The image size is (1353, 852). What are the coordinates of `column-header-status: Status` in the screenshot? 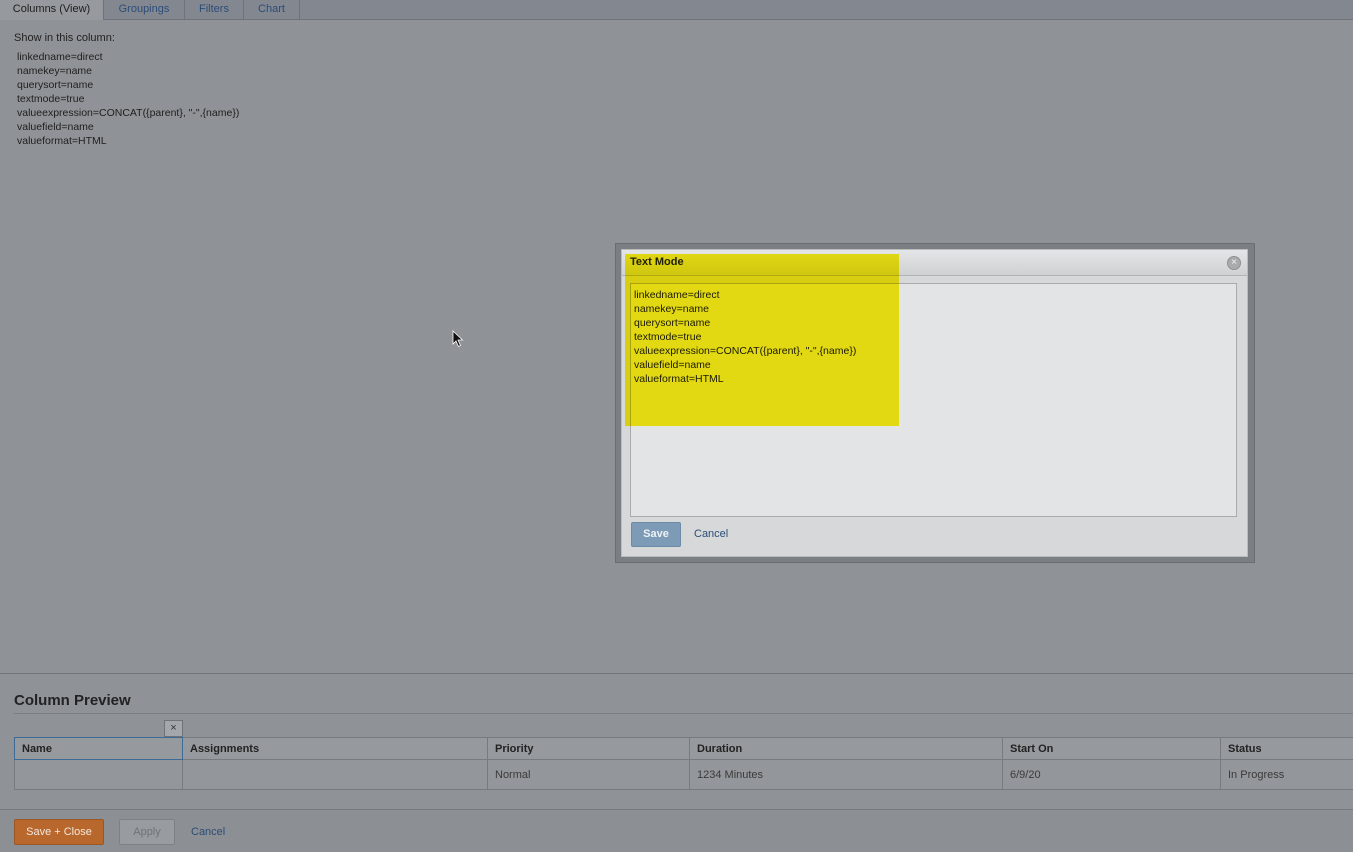 It's located at (1286, 748).